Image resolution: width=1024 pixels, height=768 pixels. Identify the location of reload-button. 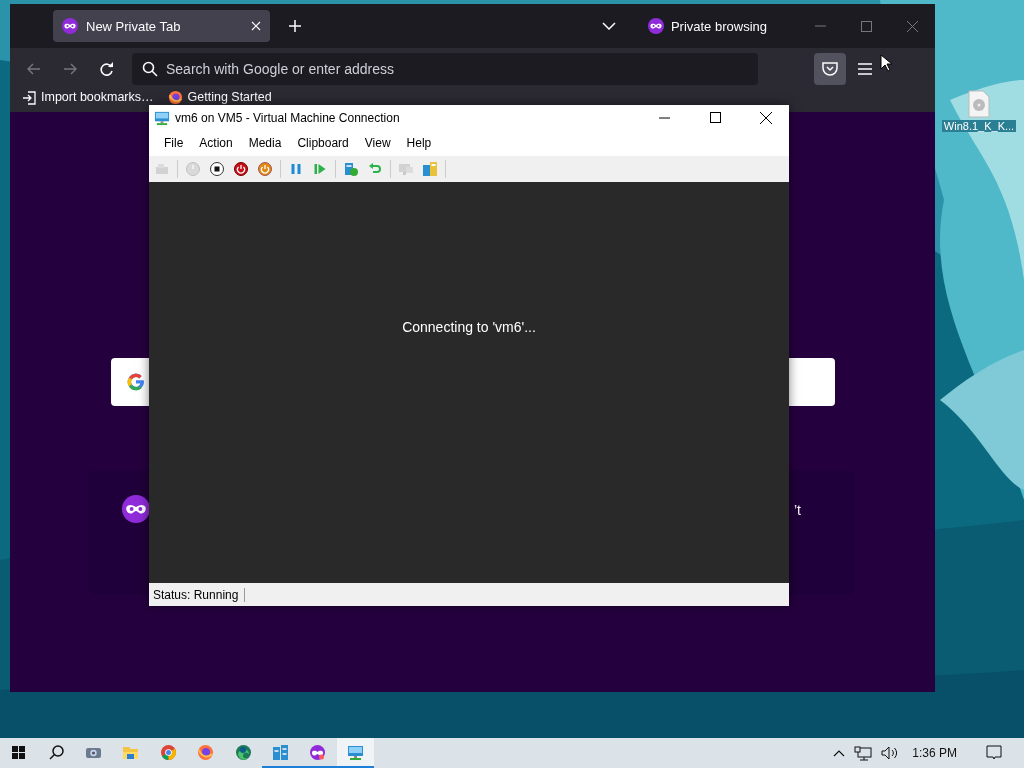
(106, 69).